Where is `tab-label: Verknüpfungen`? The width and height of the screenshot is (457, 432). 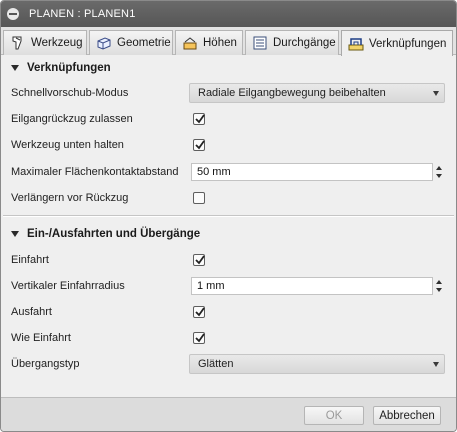
tab-label: Verknüpfungen is located at coordinates (408, 43).